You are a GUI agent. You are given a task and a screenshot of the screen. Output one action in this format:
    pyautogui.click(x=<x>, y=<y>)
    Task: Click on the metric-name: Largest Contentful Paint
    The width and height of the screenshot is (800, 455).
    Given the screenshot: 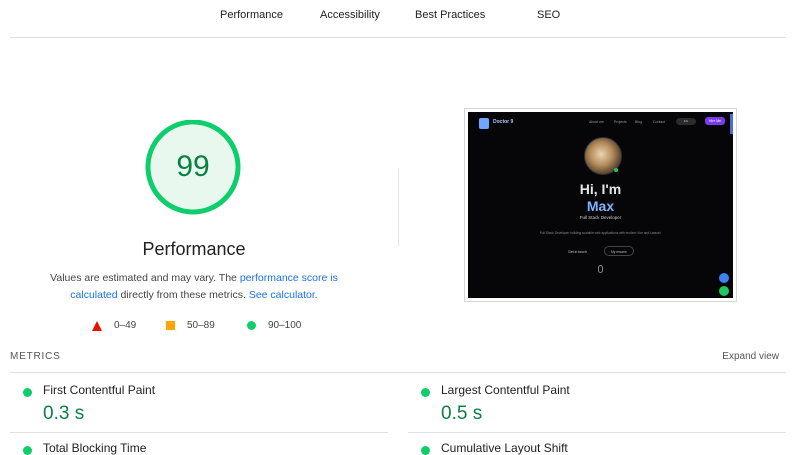 What is the action you would take?
    pyautogui.click(x=505, y=390)
    